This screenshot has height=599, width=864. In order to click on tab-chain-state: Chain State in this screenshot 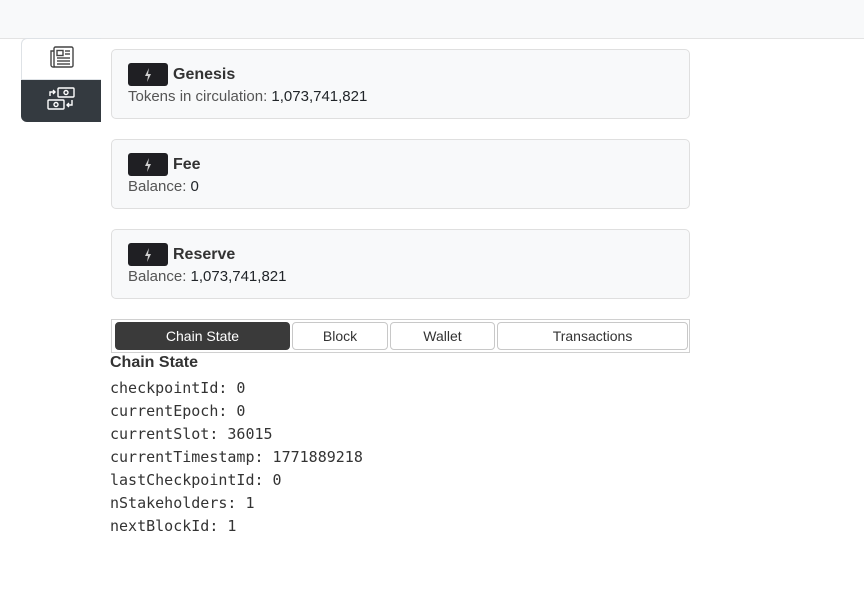, I will do `click(202, 336)`.